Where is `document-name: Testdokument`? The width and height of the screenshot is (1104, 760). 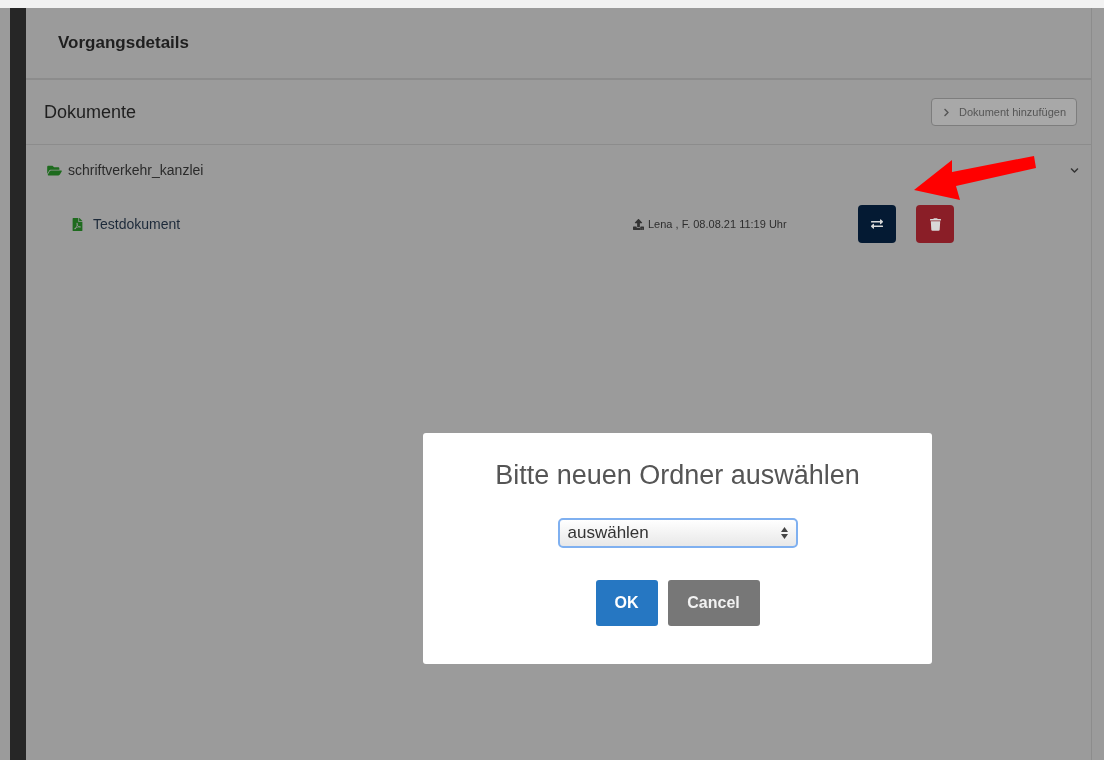 document-name: Testdokument is located at coordinates (363, 224).